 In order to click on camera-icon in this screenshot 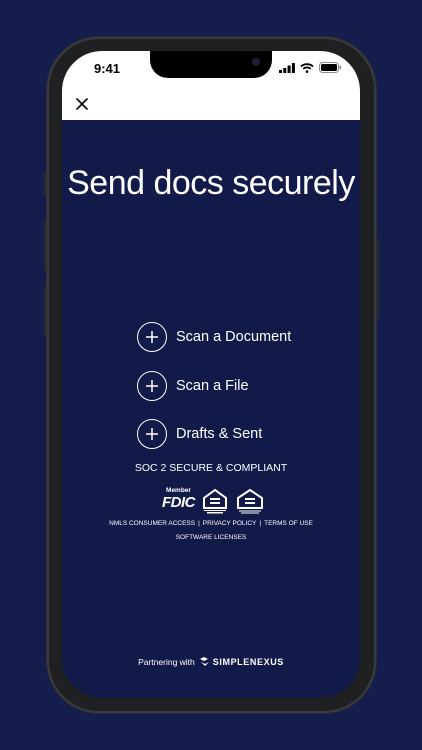, I will do `click(256, 62)`.